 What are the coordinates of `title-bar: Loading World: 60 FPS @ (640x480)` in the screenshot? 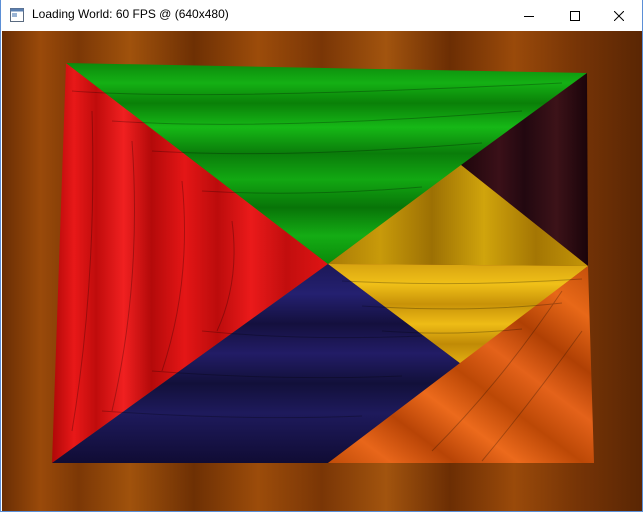 It's located at (321, 15).